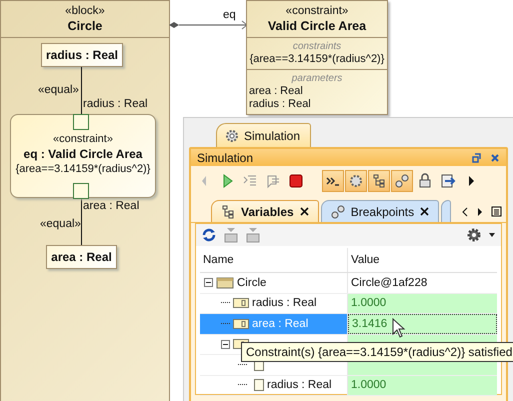 This screenshot has height=401, width=513. Describe the element at coordinates (85, 11) in the screenshot. I see `stereotype-label: «block»` at that location.